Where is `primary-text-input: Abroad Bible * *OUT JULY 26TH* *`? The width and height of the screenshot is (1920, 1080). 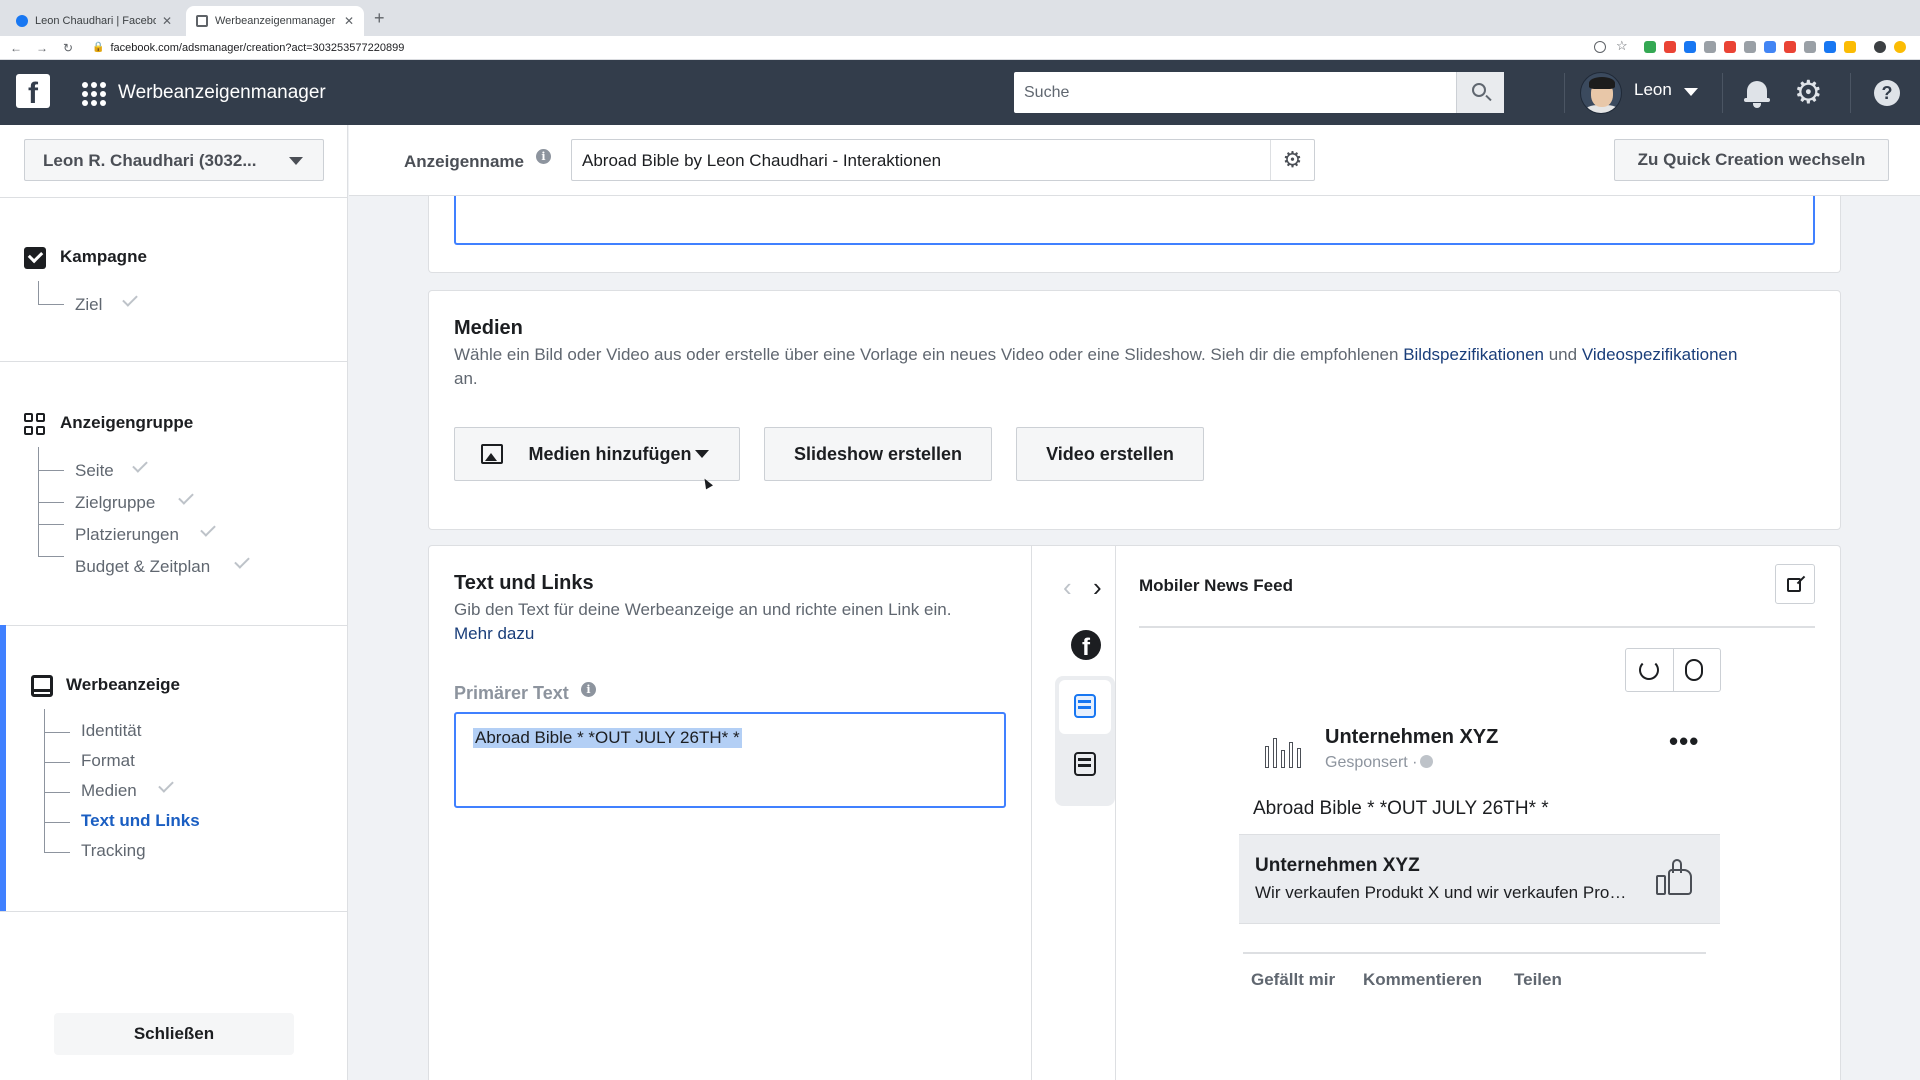
primary-text-input: Abroad Bible * *OUT JULY 26TH* * is located at coordinates (730, 760).